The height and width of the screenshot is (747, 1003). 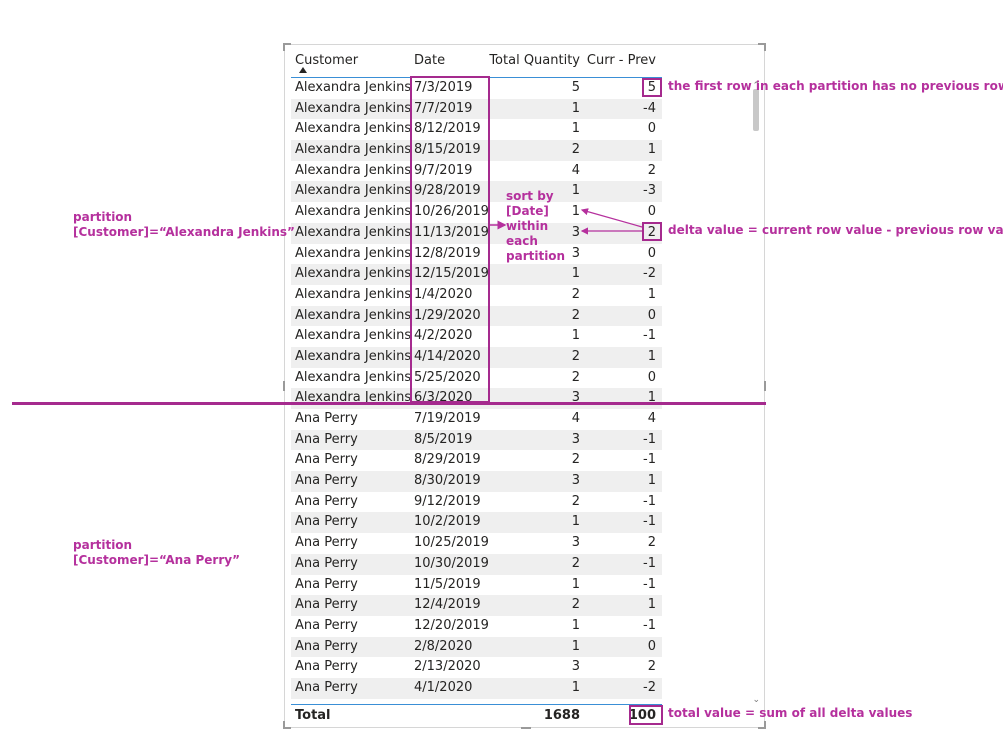 I want to click on table-row: Ana Perry 8/30/2019 3 1, so click(x=476, y=481).